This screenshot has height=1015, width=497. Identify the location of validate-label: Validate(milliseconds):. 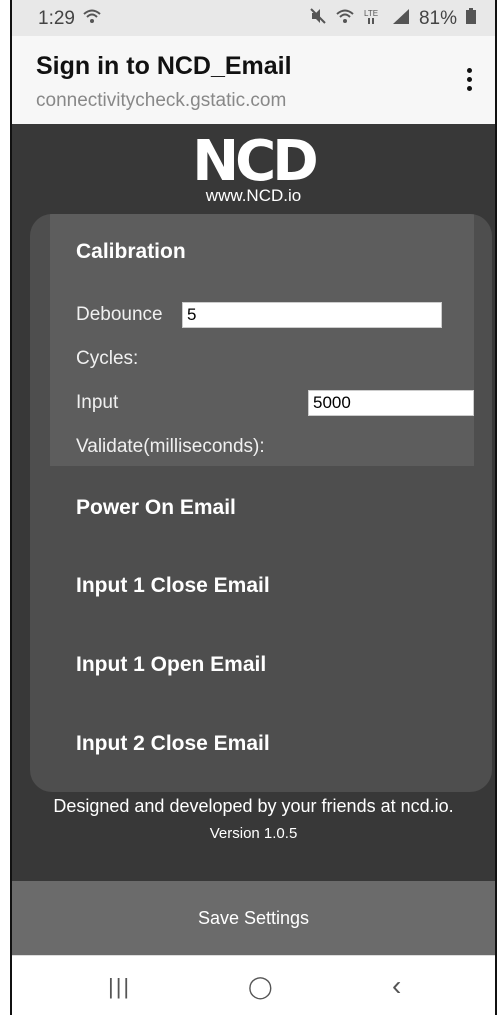
(170, 446).